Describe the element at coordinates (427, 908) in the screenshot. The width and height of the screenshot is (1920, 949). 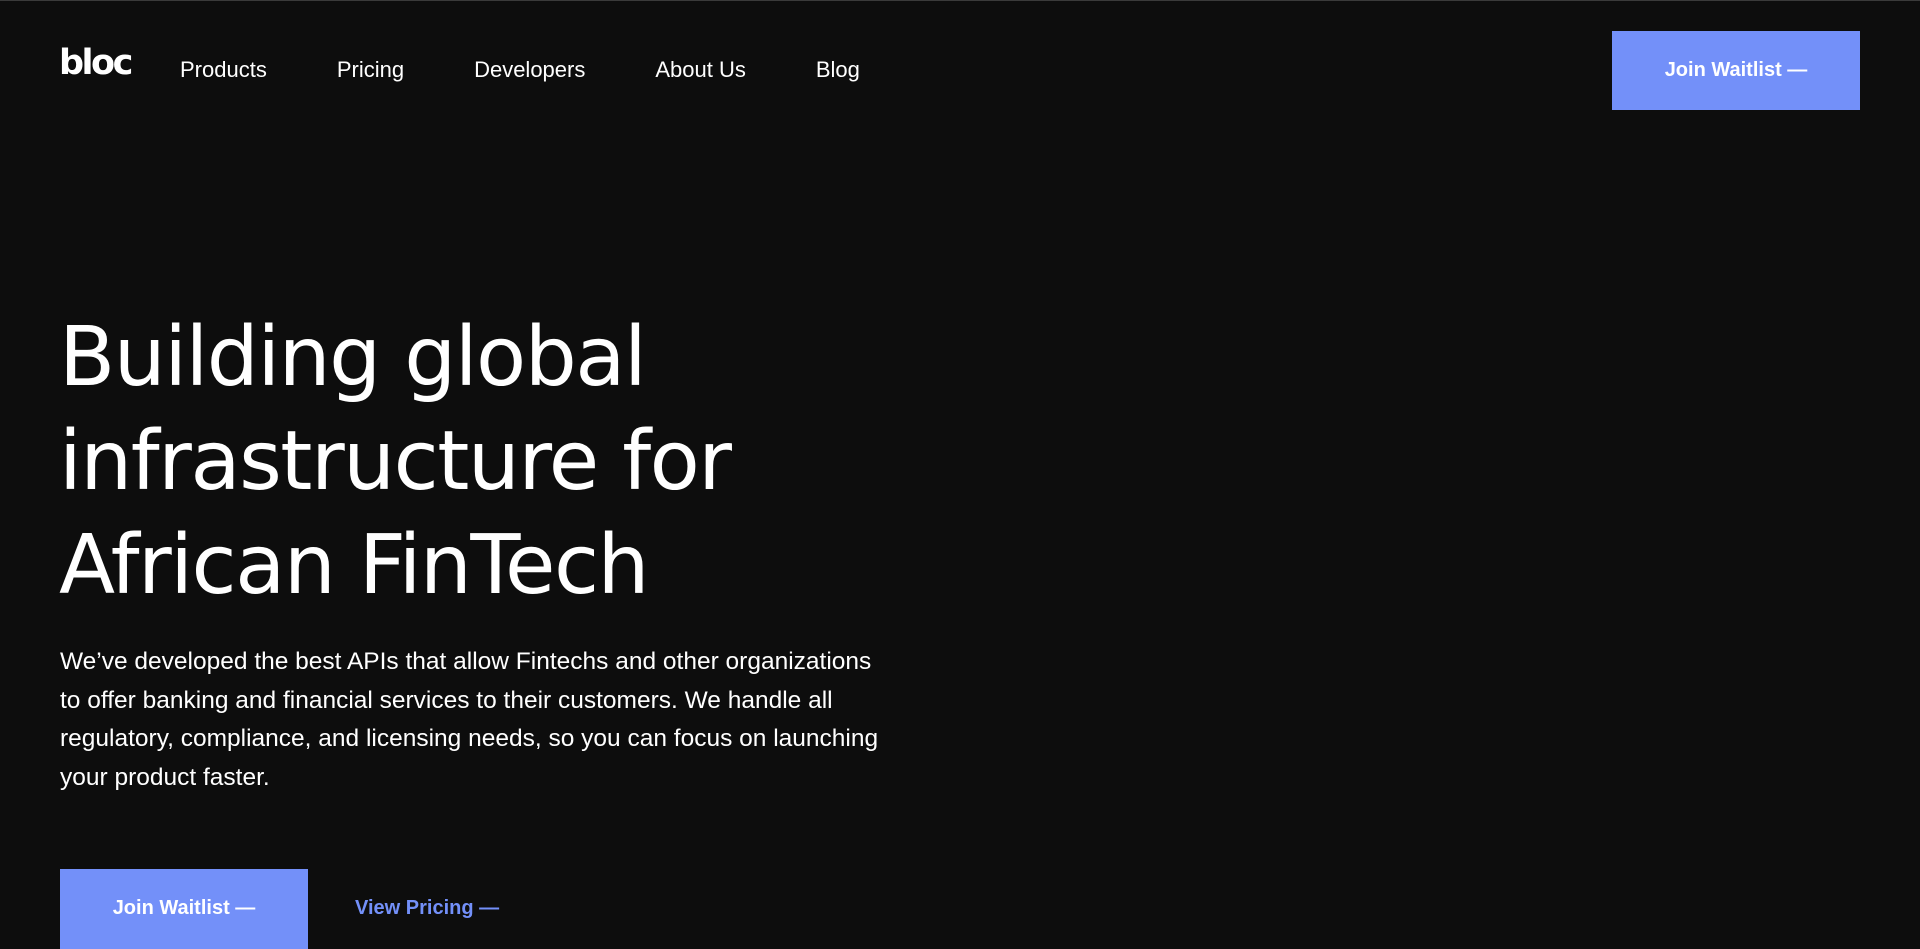
I see `view-pricing-link: View Pricing —` at that location.